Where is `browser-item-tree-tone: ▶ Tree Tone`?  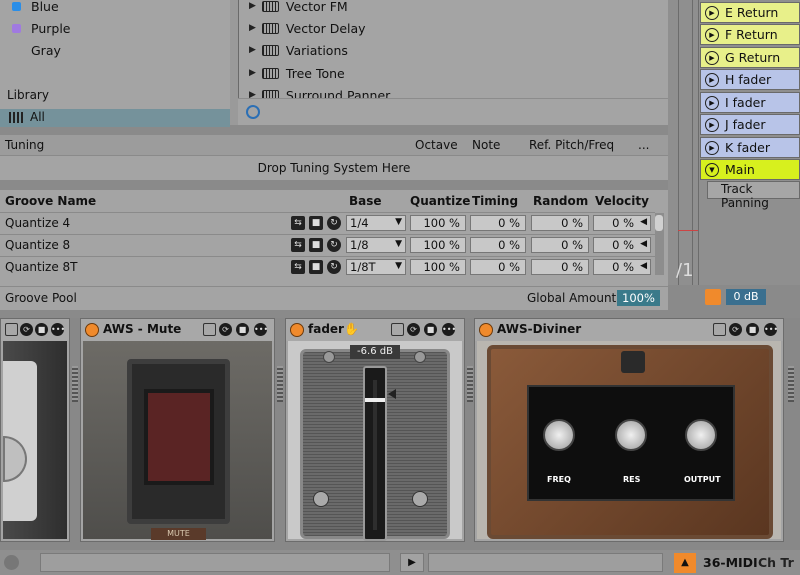 browser-item-tree-tone: ▶ Tree Tone is located at coordinates (297, 73).